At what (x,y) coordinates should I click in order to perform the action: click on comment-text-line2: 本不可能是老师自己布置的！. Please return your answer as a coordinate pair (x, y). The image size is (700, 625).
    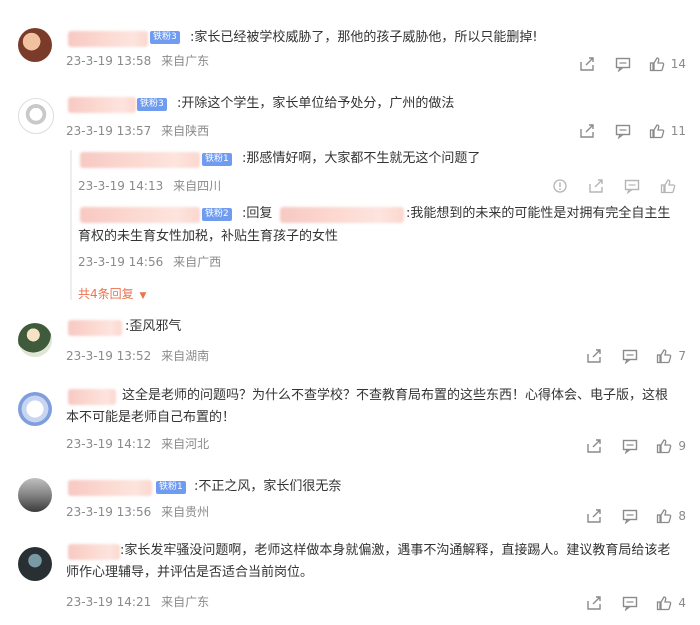
    Looking at the image, I should click on (151, 417).